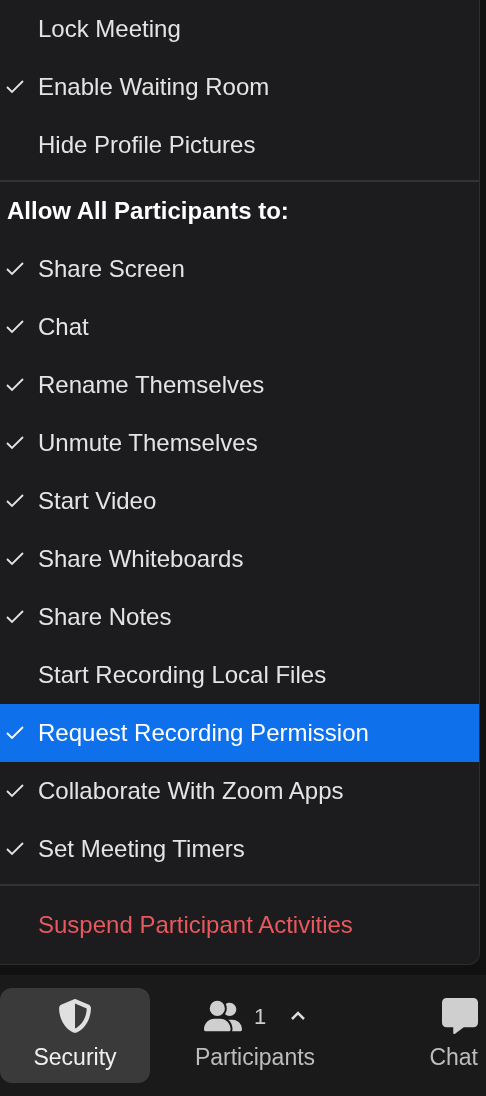  Describe the element at coordinates (148, 211) in the screenshot. I see `section-header: Allow All Participants to:` at that location.